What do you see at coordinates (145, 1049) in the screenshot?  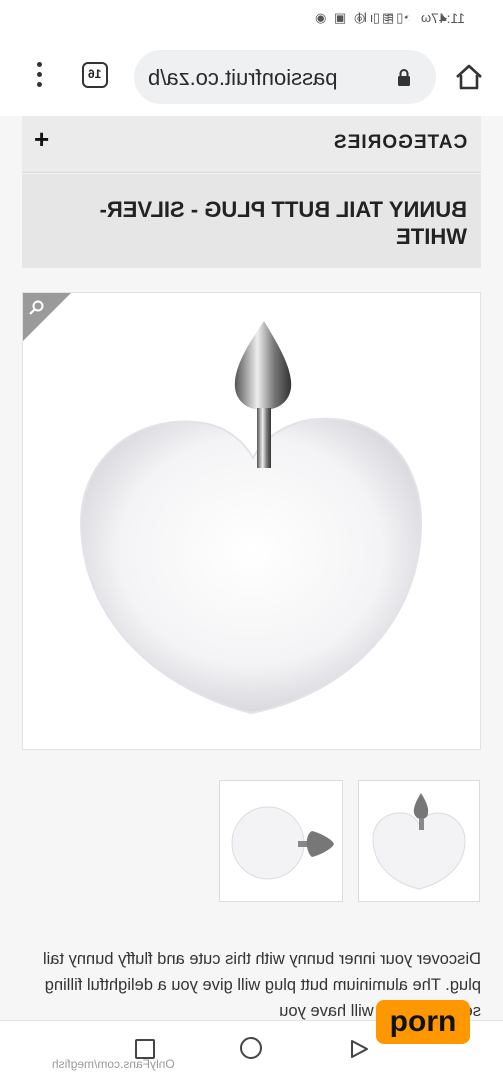 I see `recents-icon` at bounding box center [145, 1049].